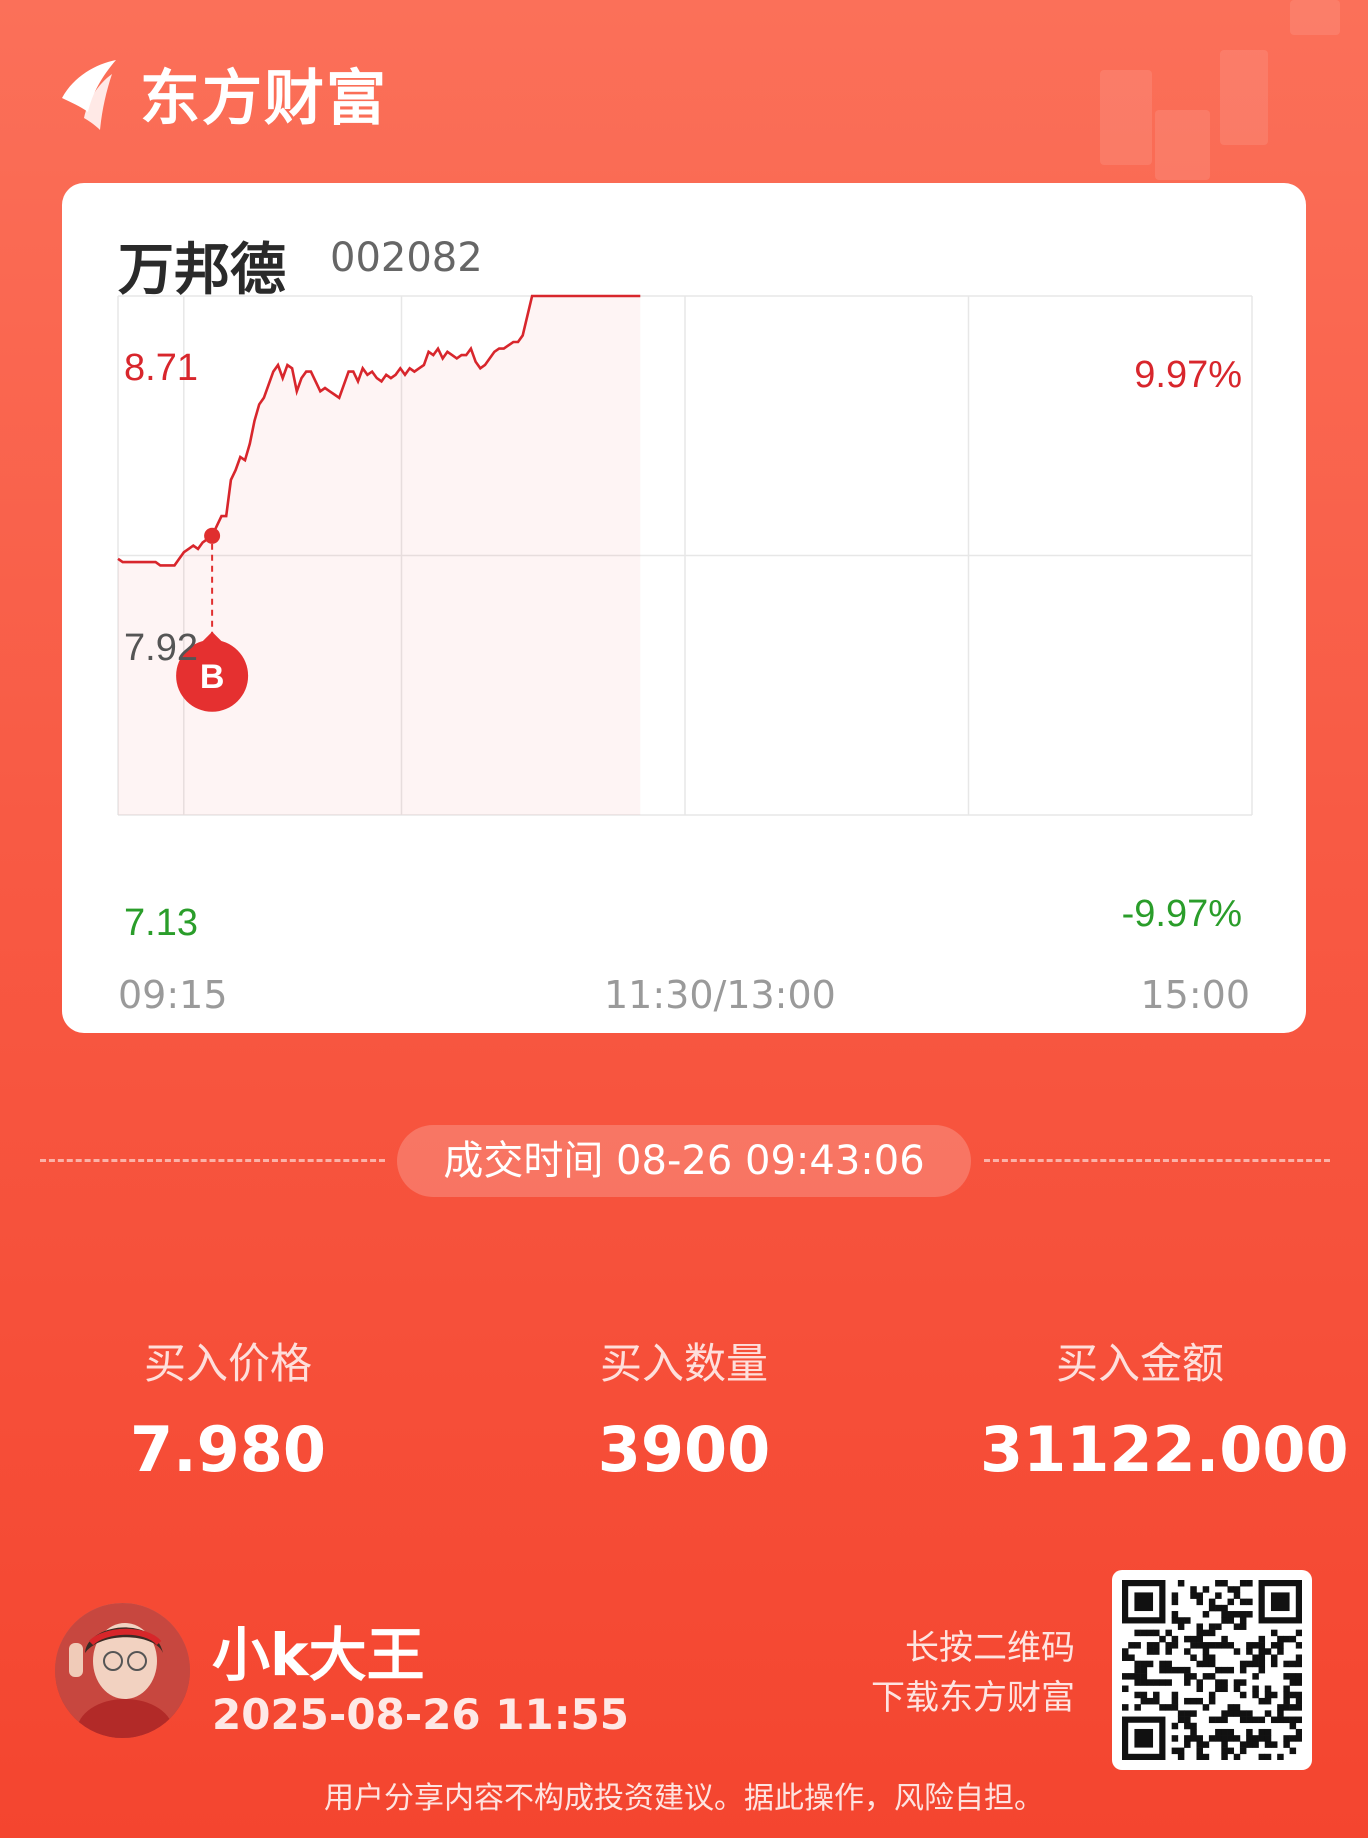  I want to click on avatar-portrait-icon, so click(122, 1670).